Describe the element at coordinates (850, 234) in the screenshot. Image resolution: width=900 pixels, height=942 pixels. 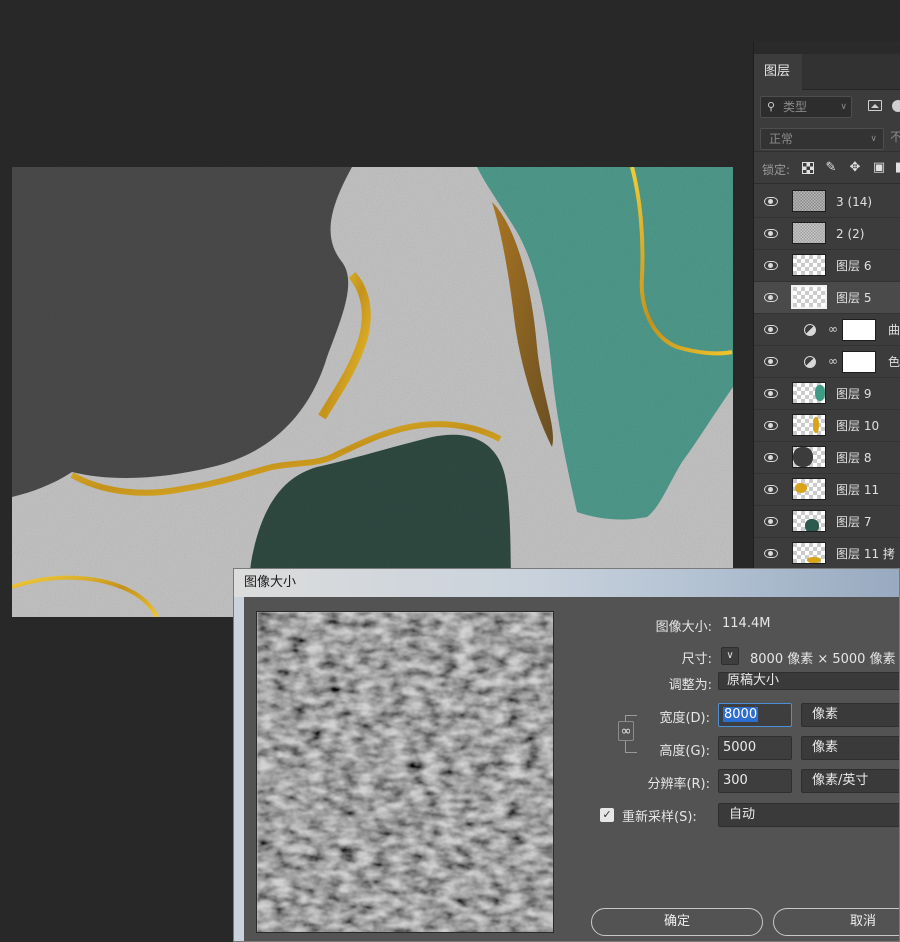
I see `layer-name: 2 (2)` at that location.